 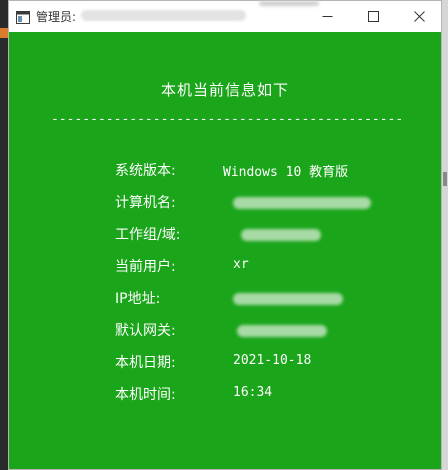 I want to click on minimize-button, so click(x=327, y=16).